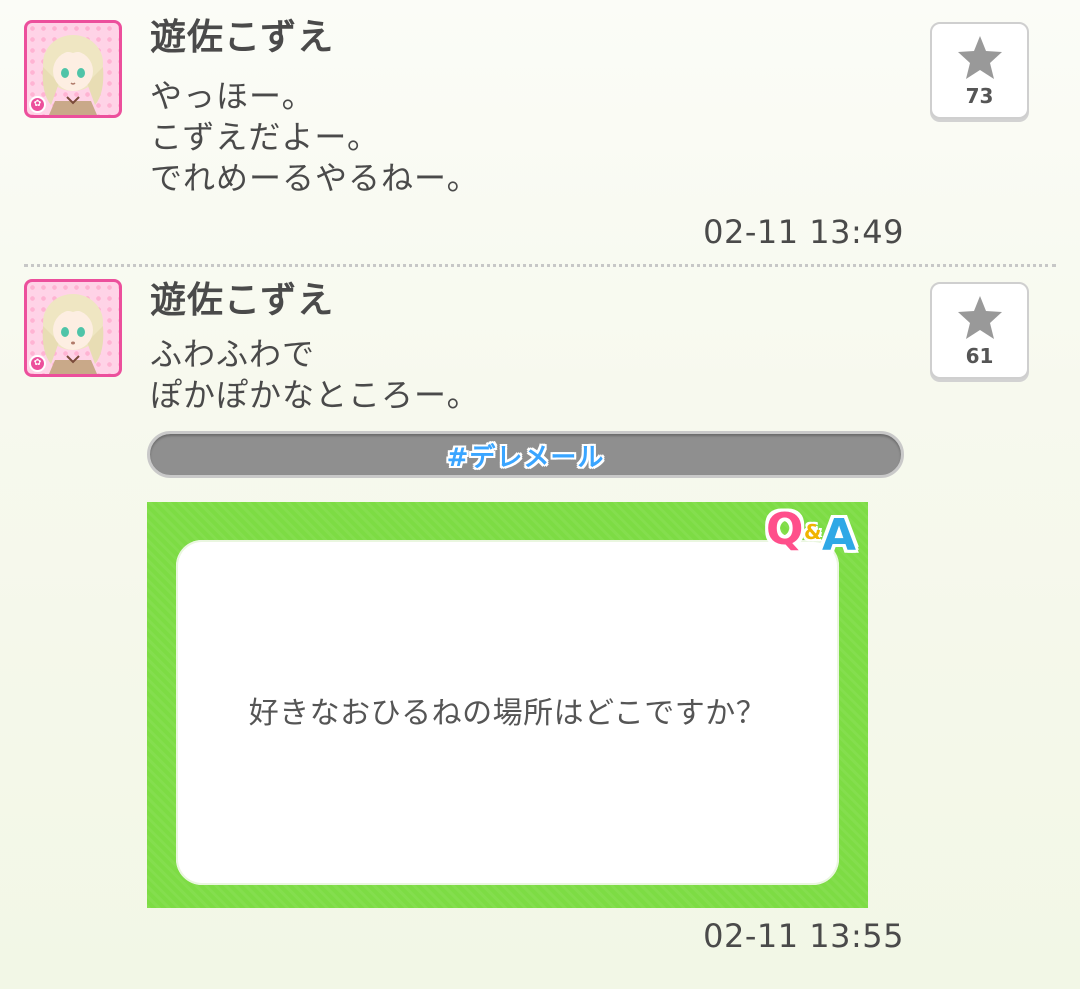 The height and width of the screenshot is (989, 1080). I want to click on hashtag-button: #デレメール, so click(525, 454).